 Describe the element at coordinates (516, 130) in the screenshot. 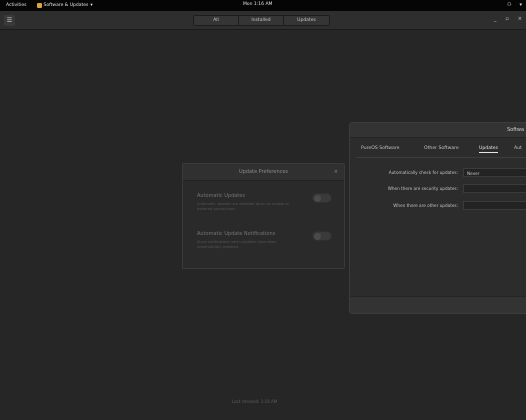

I see `window-title: Softwa` at that location.